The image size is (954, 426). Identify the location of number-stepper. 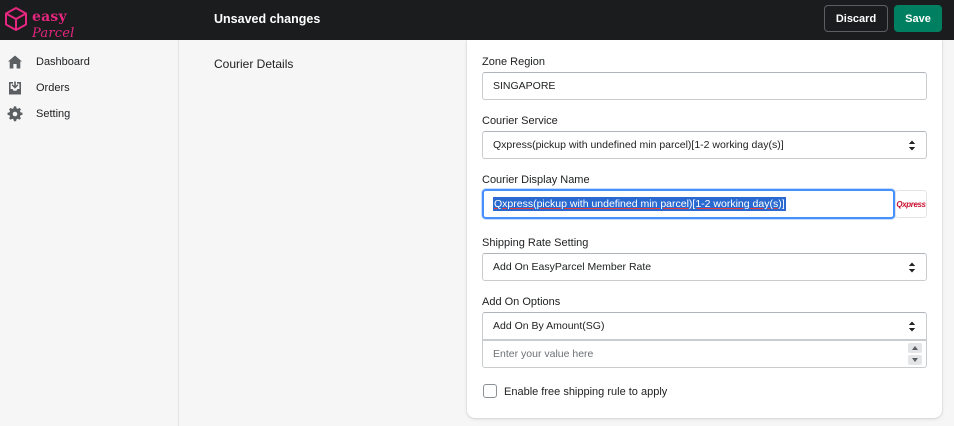
(915, 354).